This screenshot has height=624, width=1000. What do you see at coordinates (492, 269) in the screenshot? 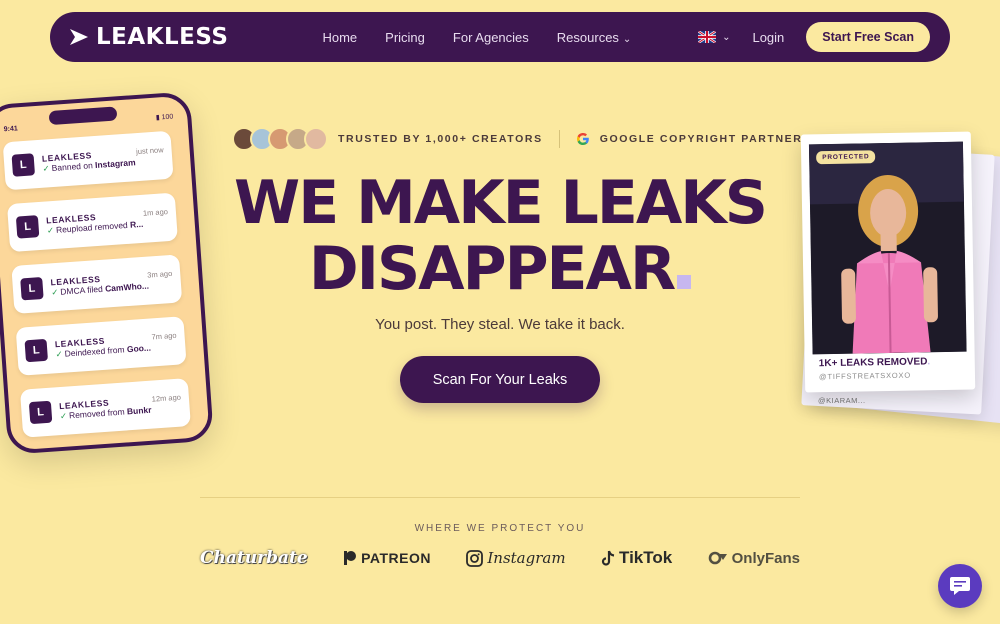
I see `headline-line2: DISAPPEAR` at bounding box center [492, 269].